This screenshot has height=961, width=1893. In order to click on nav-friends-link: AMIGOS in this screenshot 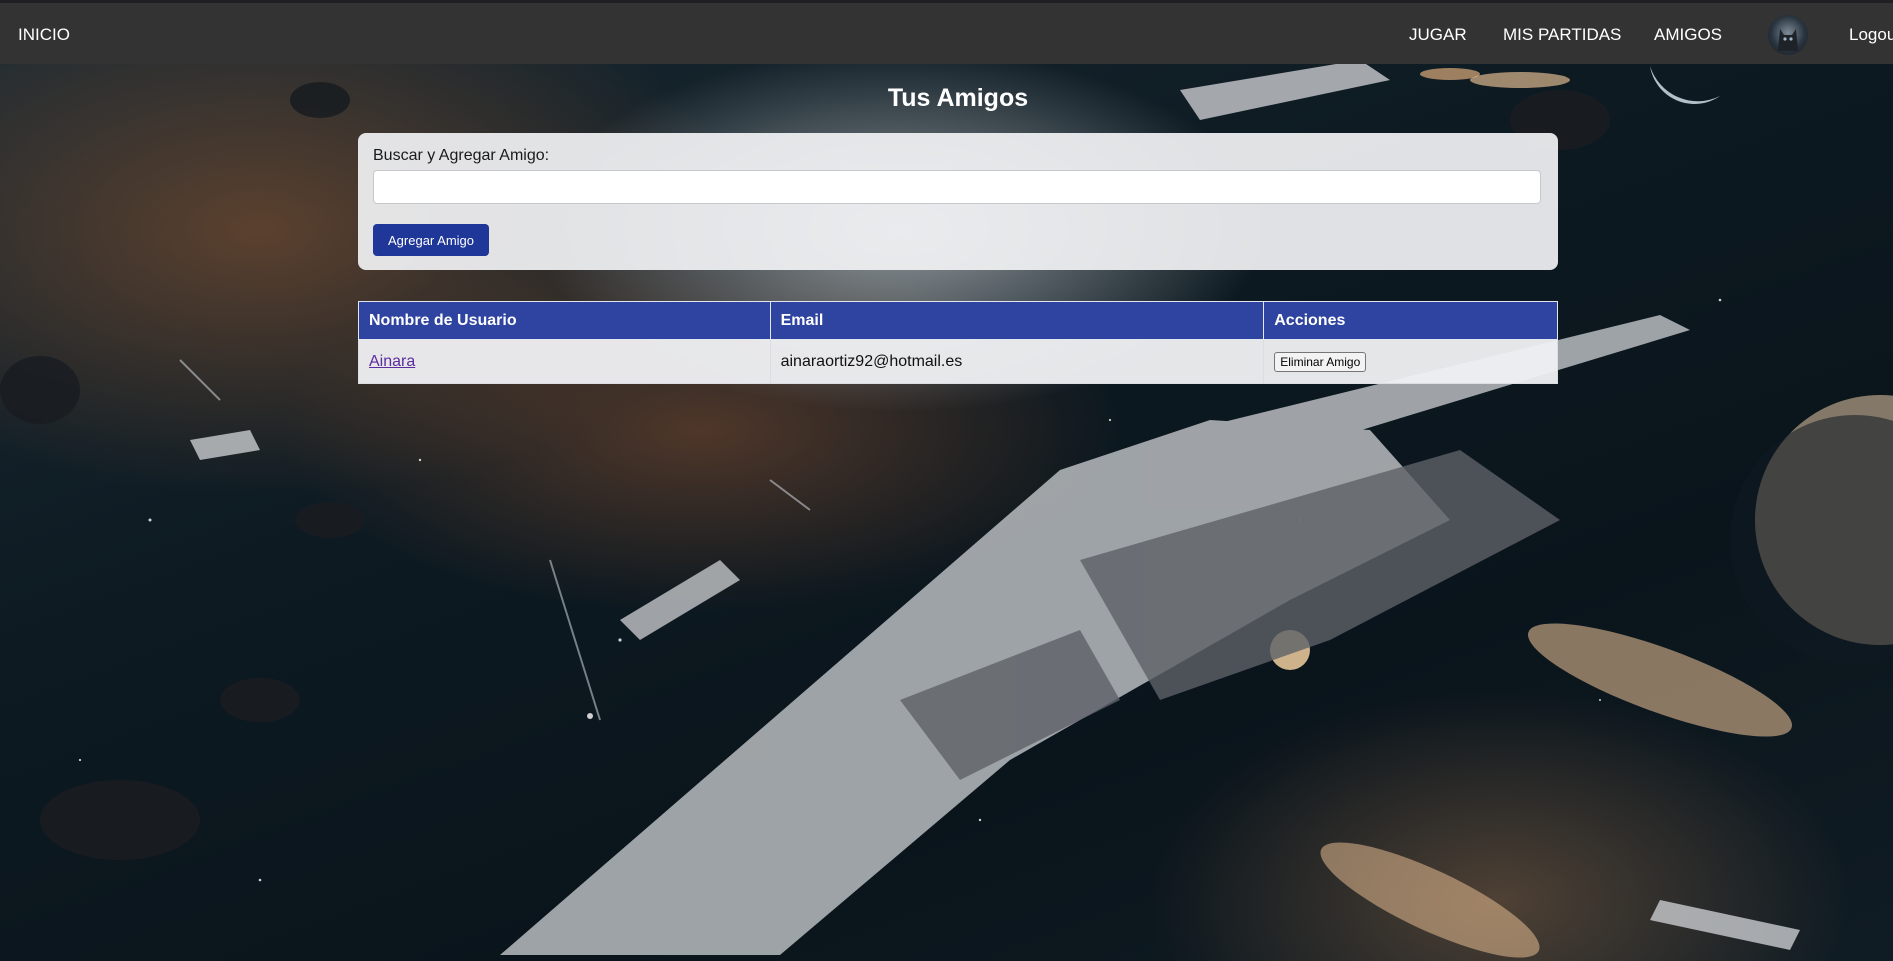, I will do `click(1688, 35)`.